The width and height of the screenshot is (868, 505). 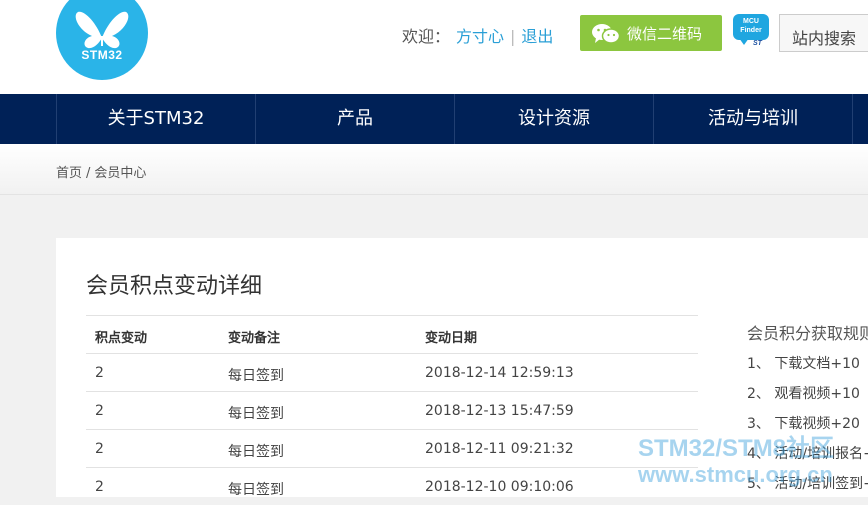 I want to click on logout-link: 退出, so click(x=537, y=36).